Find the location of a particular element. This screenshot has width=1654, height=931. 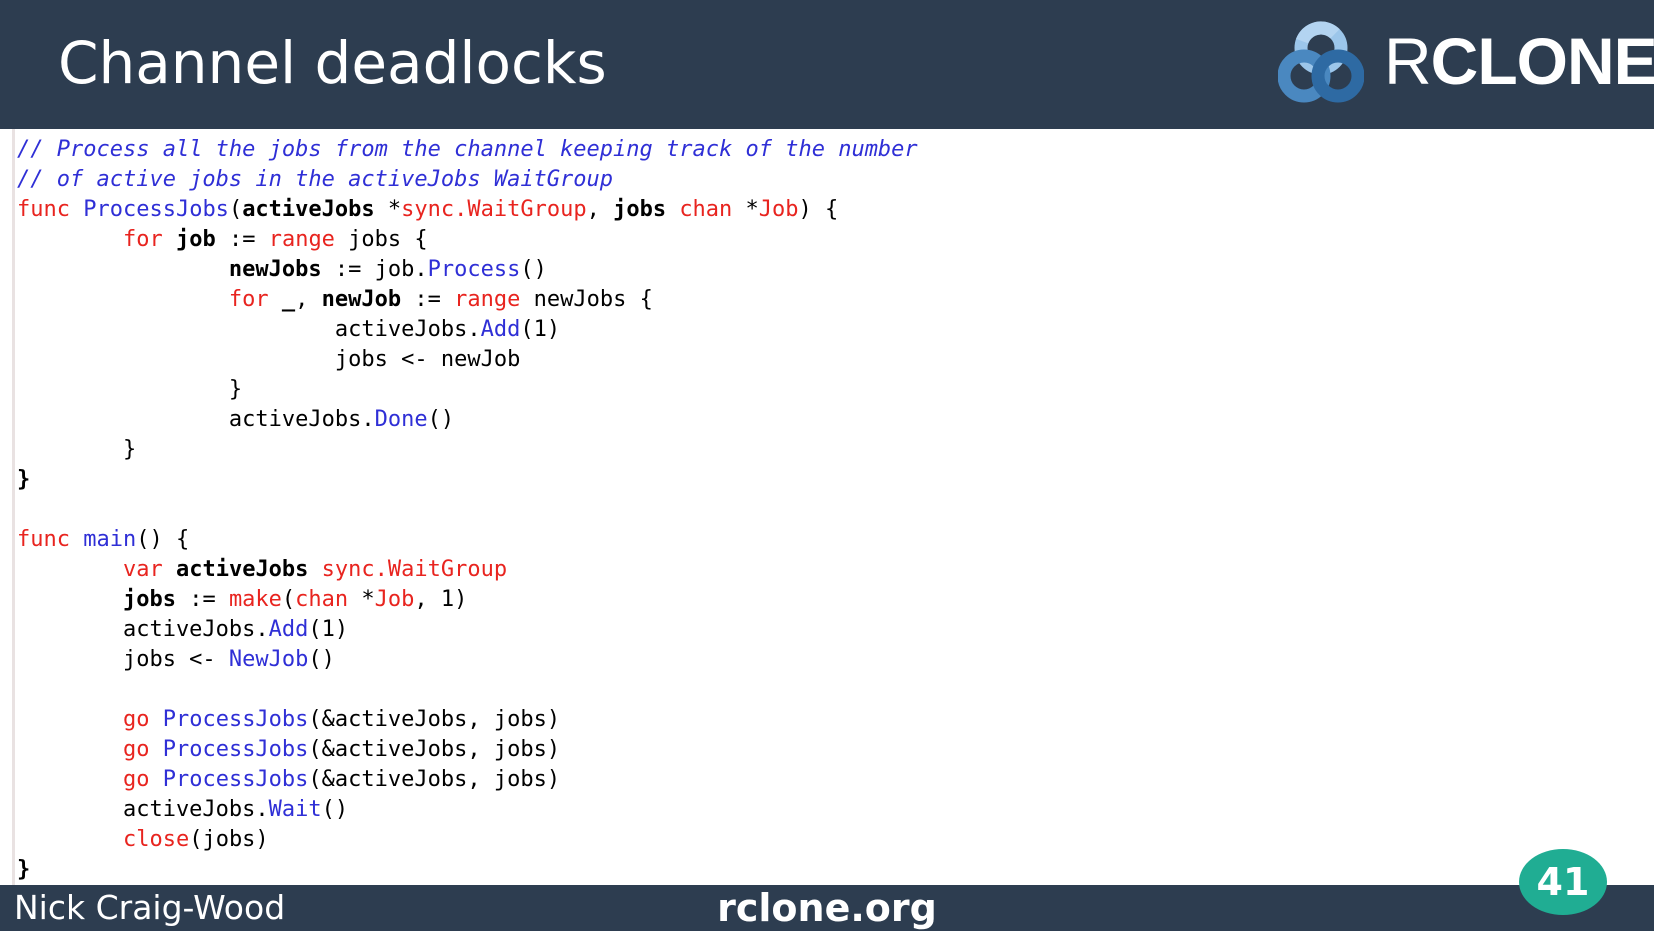

code-line: var activeJobs sync.WaitGroup is located at coordinates (467, 570).